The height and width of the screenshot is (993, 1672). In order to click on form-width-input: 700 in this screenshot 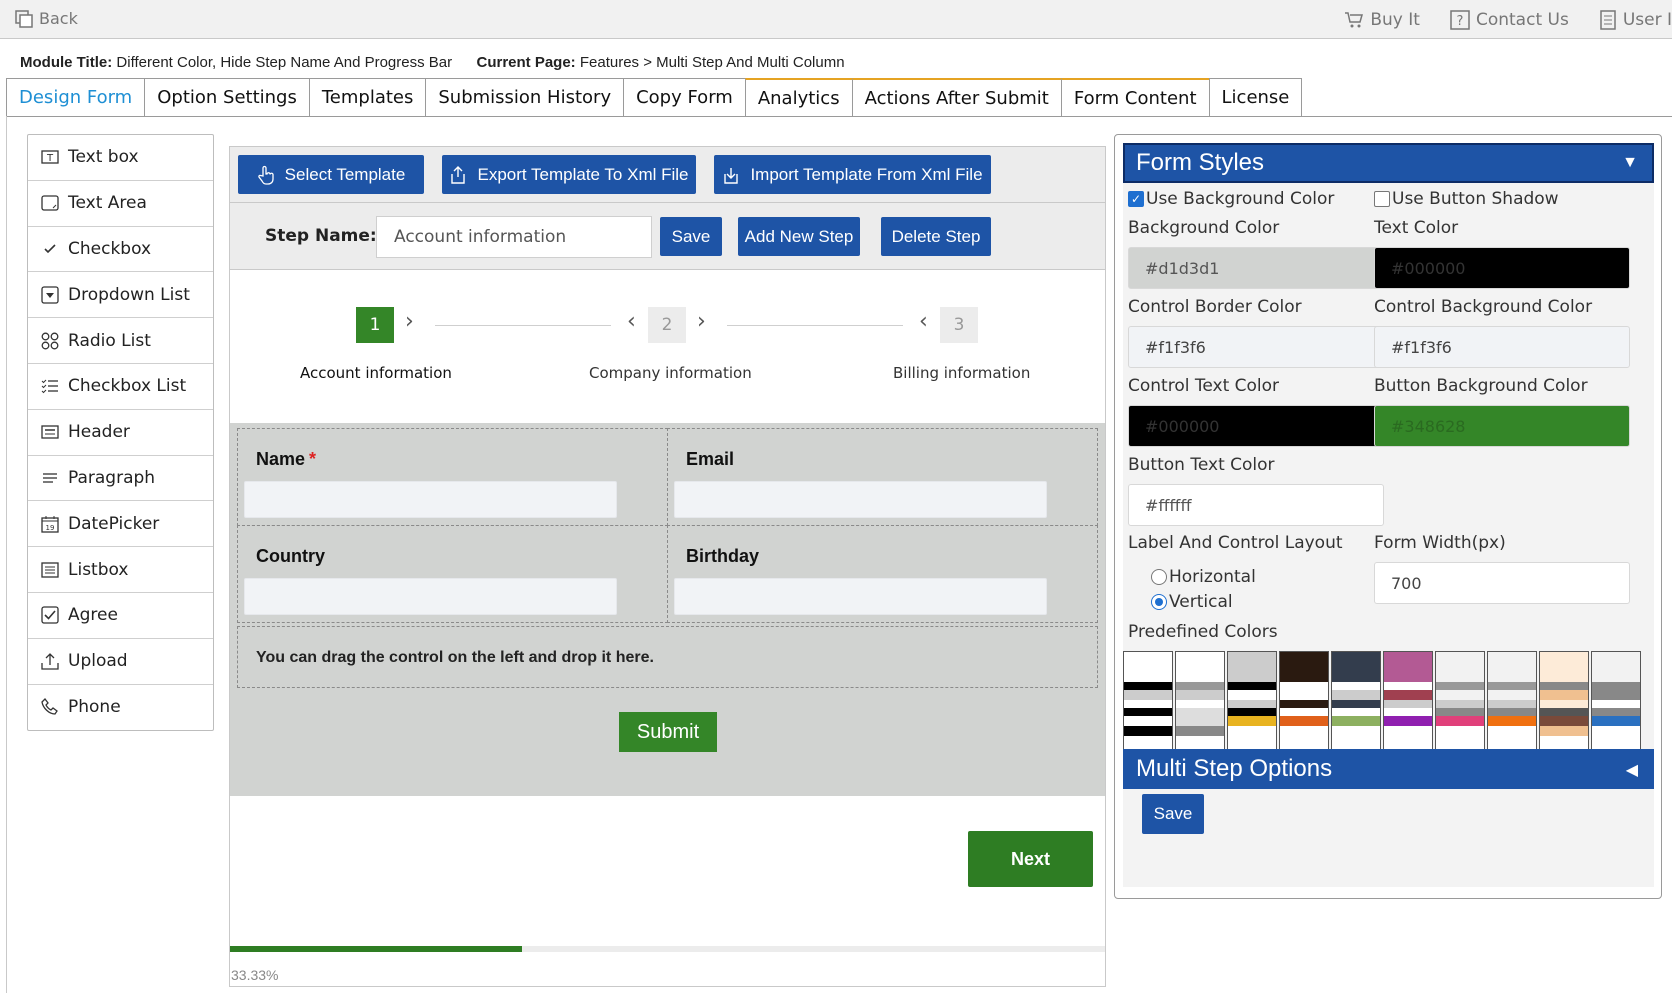, I will do `click(1502, 583)`.